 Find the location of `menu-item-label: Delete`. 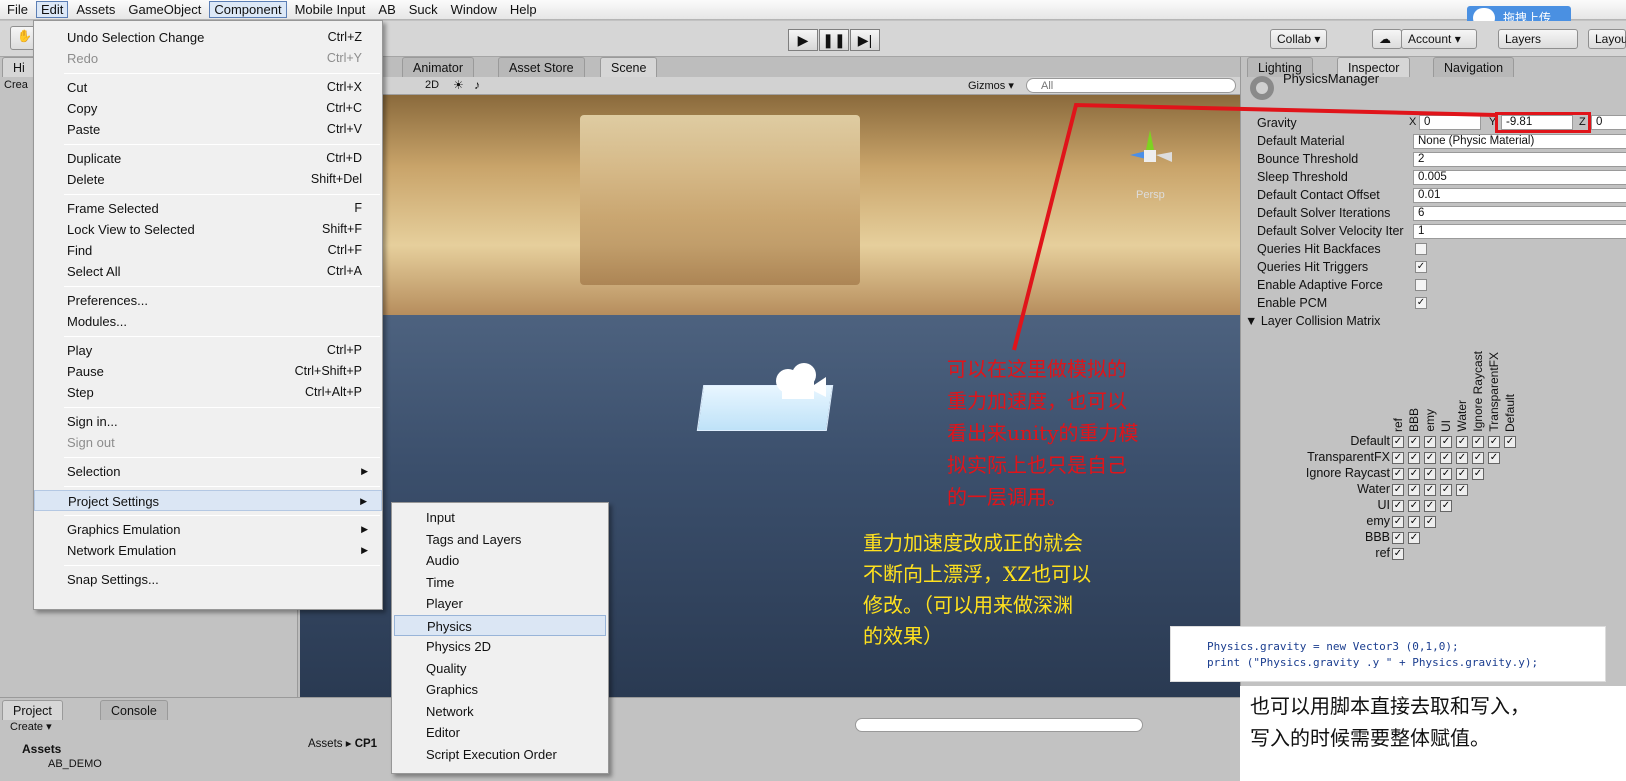

menu-item-label: Delete is located at coordinates (86, 179).